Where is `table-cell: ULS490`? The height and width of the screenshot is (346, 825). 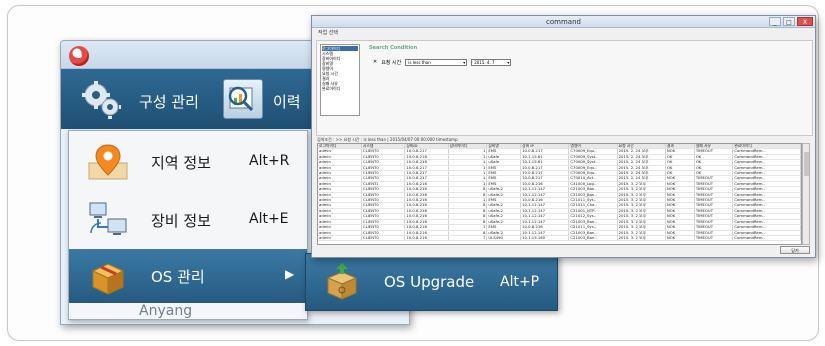
table-cell: ULS490 is located at coordinates (504, 238).